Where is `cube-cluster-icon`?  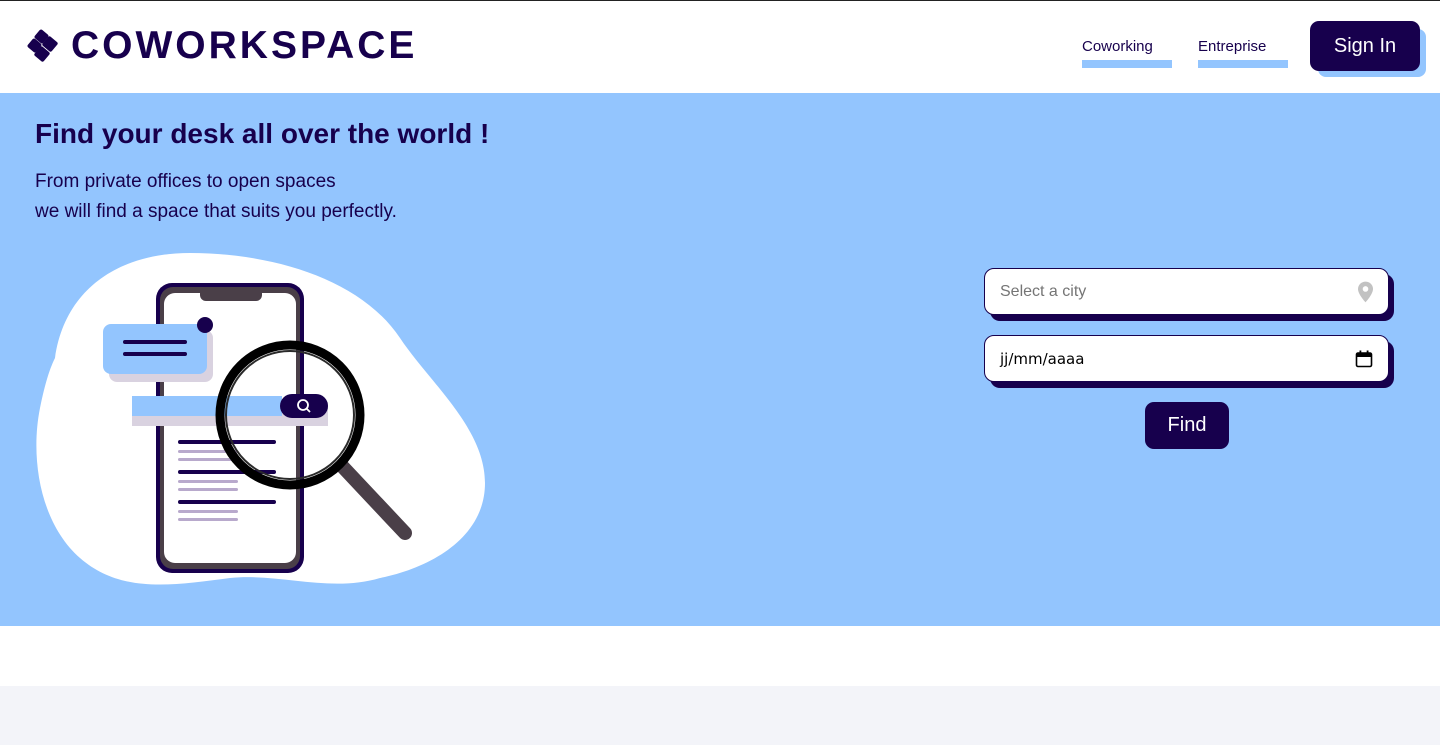
cube-cluster-icon is located at coordinates (42, 45).